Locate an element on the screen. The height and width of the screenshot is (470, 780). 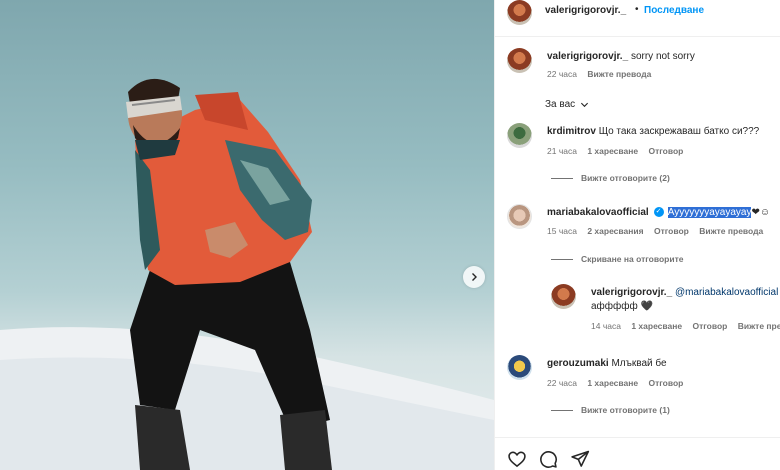
caption-text-line: valerigrigorovjr._ sorry not sorry is located at coordinates (621, 56).